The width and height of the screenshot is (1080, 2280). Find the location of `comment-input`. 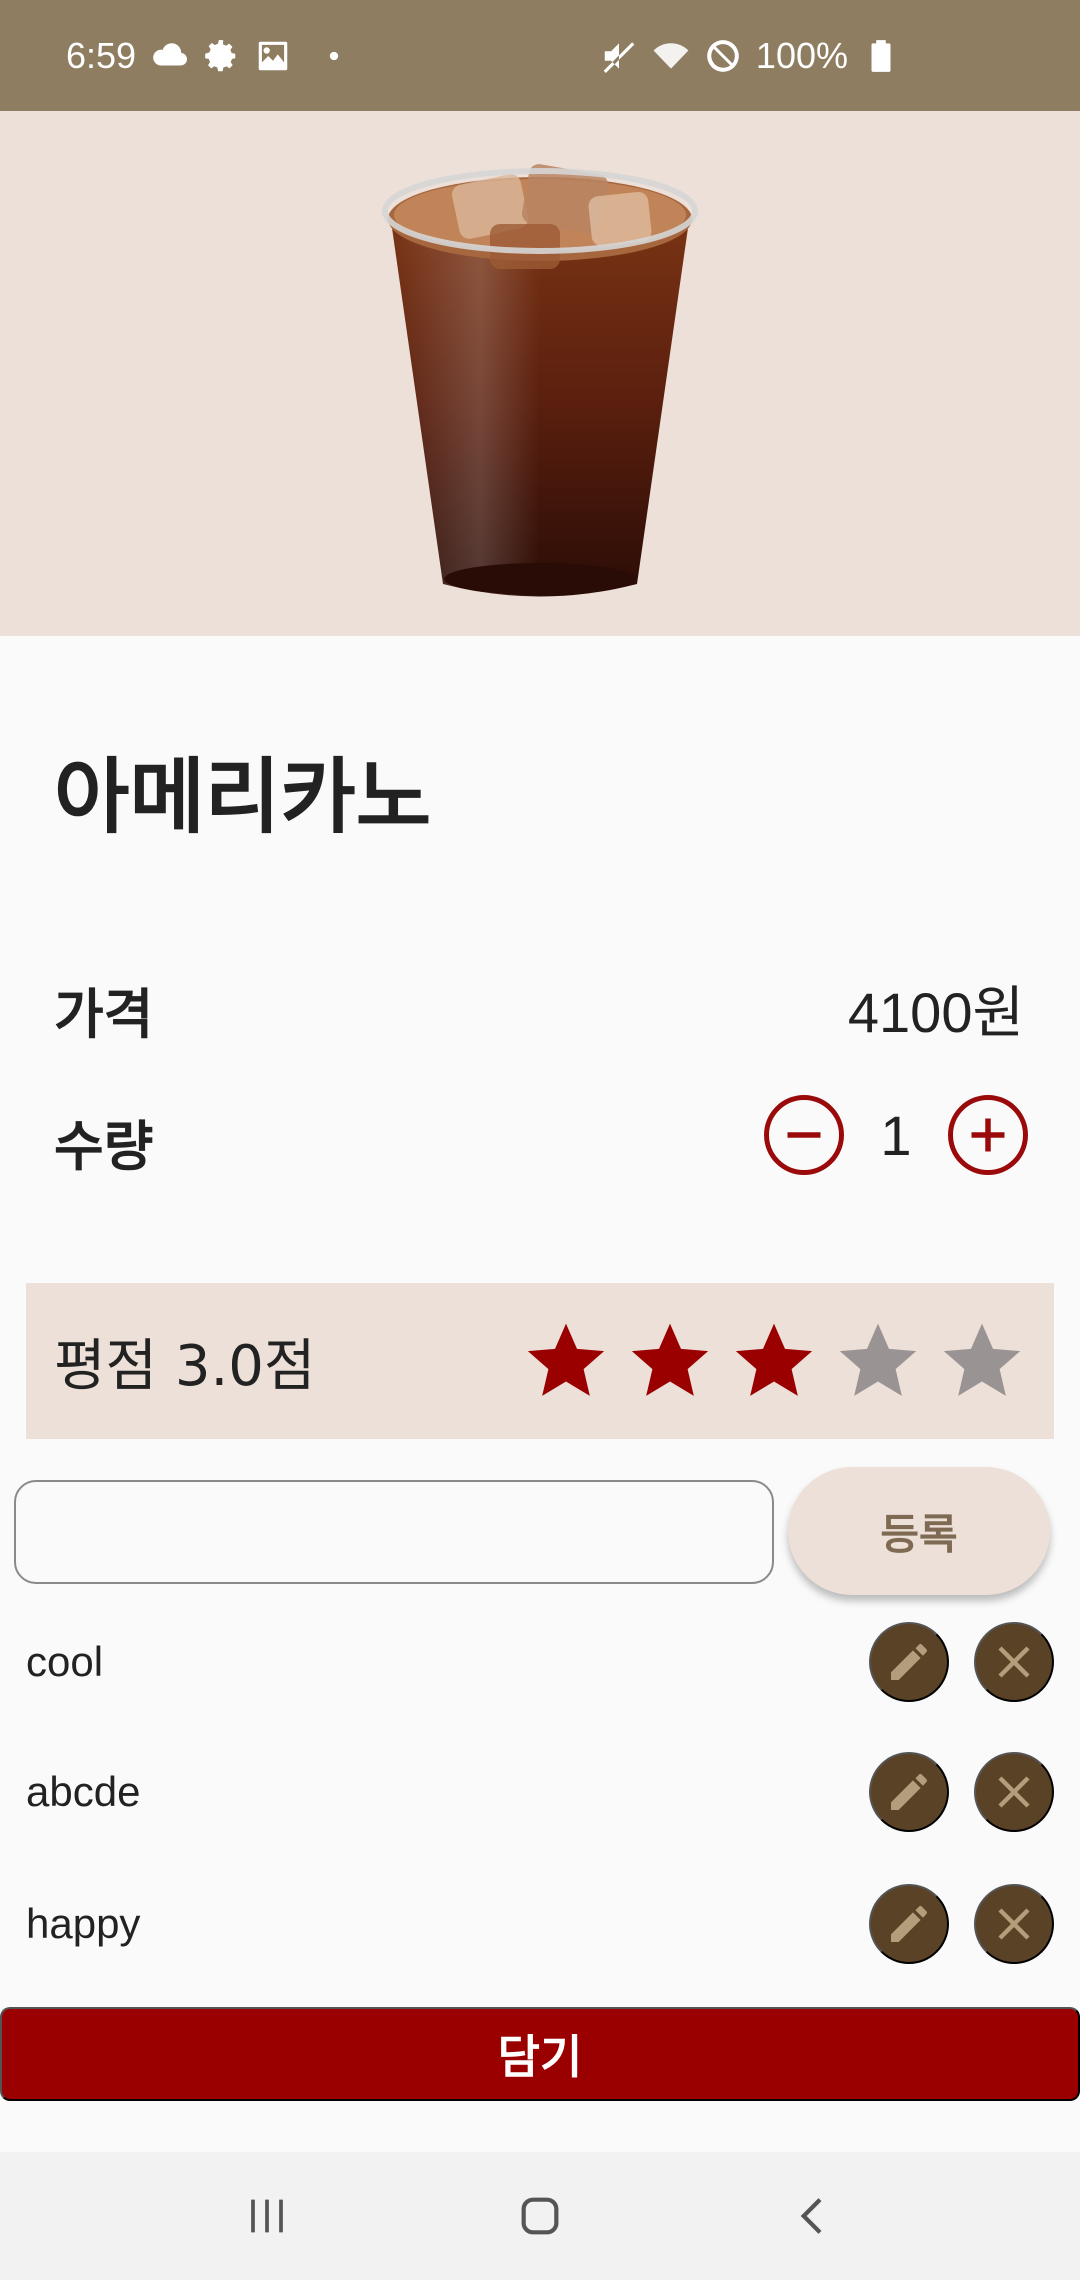

comment-input is located at coordinates (394, 1532).